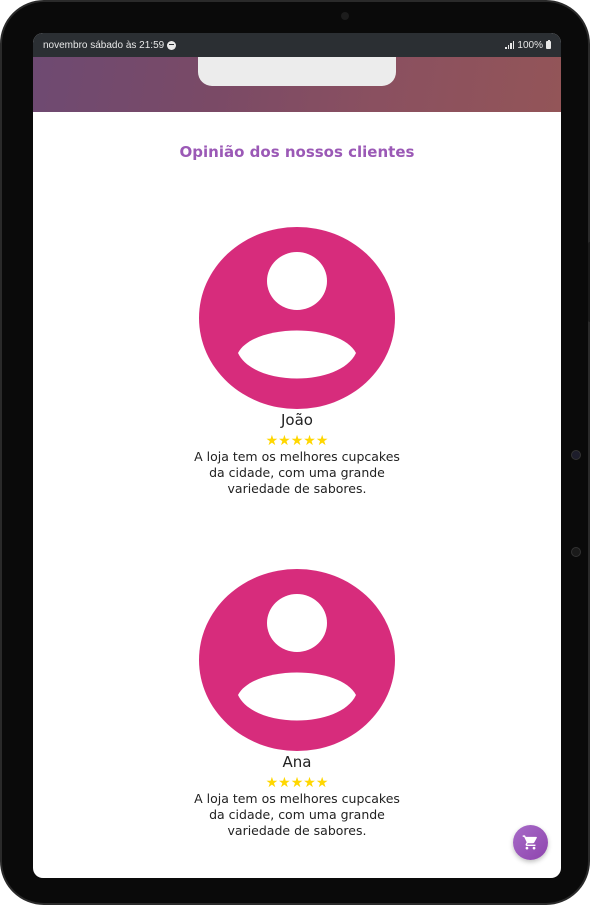 The width and height of the screenshot is (590, 905). Describe the element at coordinates (345, 16) in the screenshot. I see `front-camera` at that location.